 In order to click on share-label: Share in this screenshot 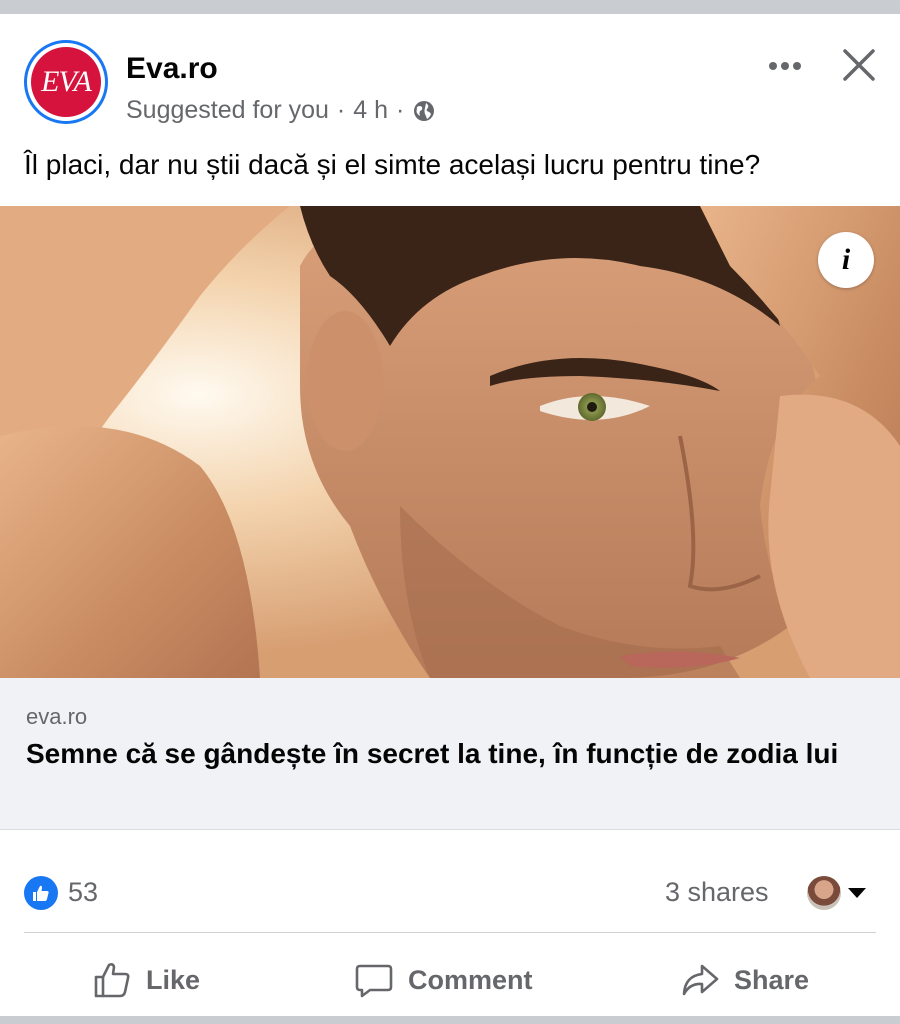, I will do `click(772, 979)`.